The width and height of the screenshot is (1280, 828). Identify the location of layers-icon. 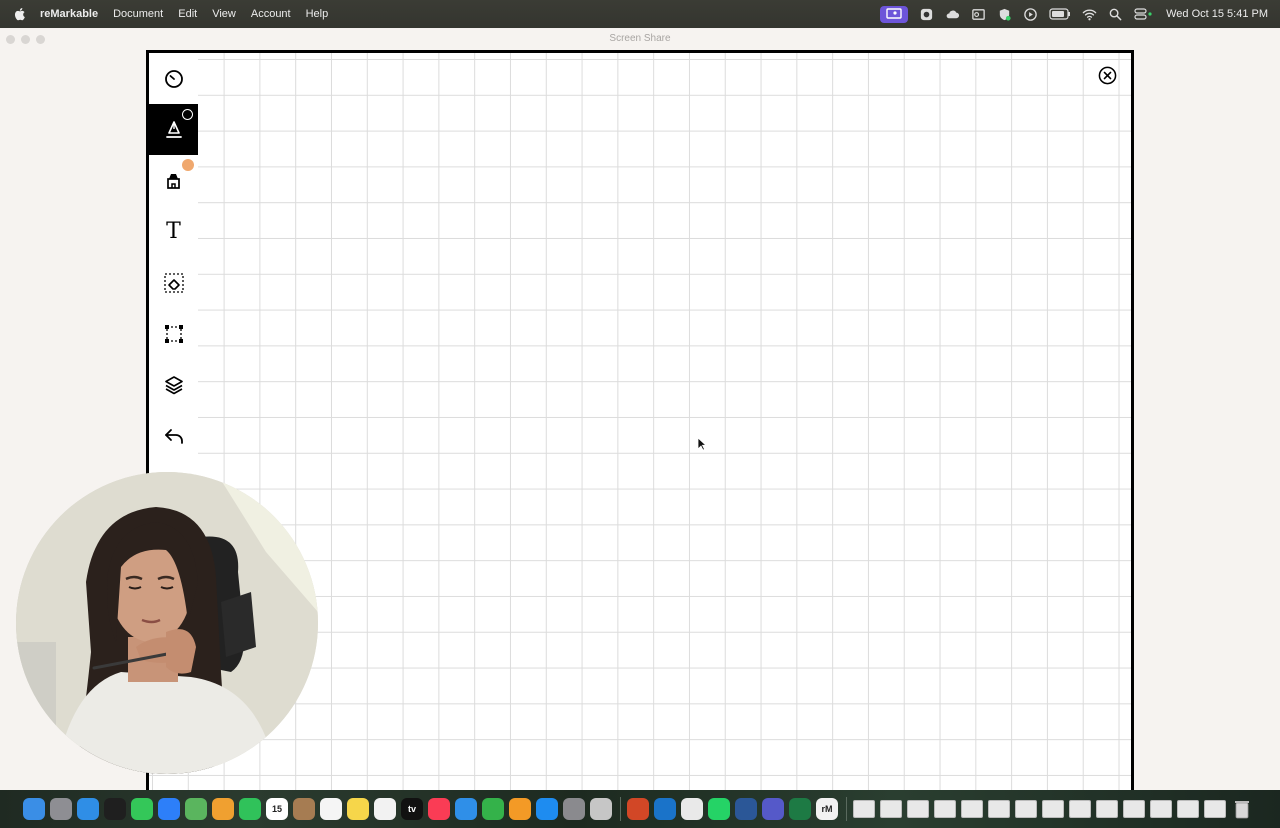
(173, 384).